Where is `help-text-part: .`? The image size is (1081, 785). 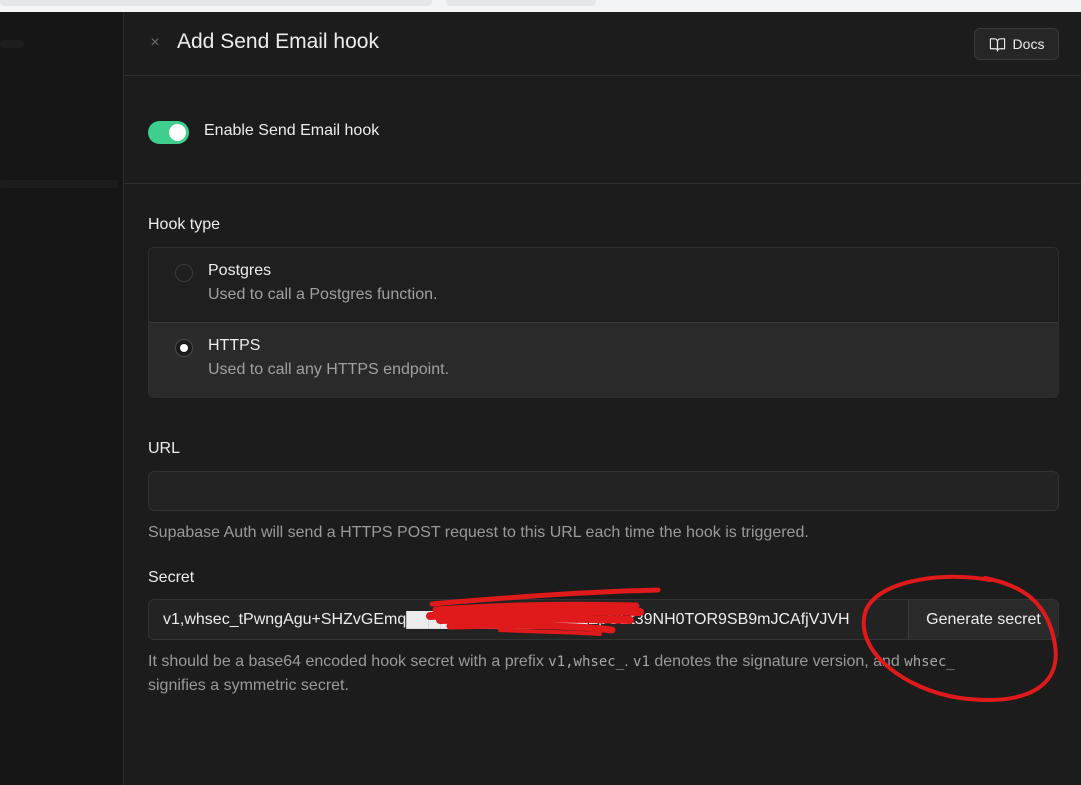
help-text-part: . is located at coordinates (629, 661).